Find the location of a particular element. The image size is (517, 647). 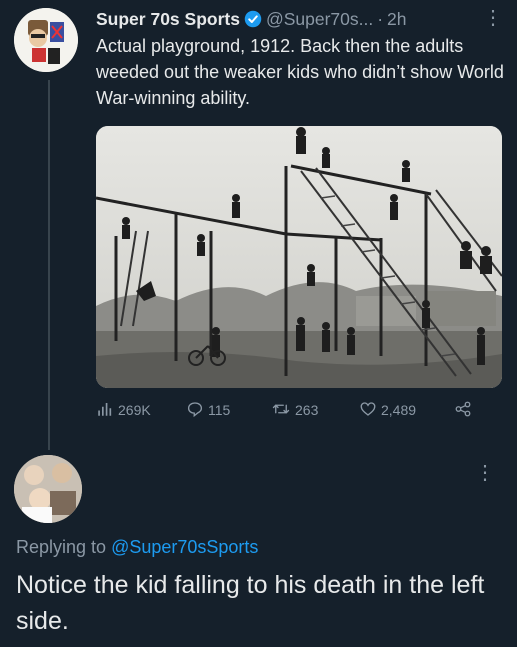

retweet-button: 263 is located at coordinates (315, 410).